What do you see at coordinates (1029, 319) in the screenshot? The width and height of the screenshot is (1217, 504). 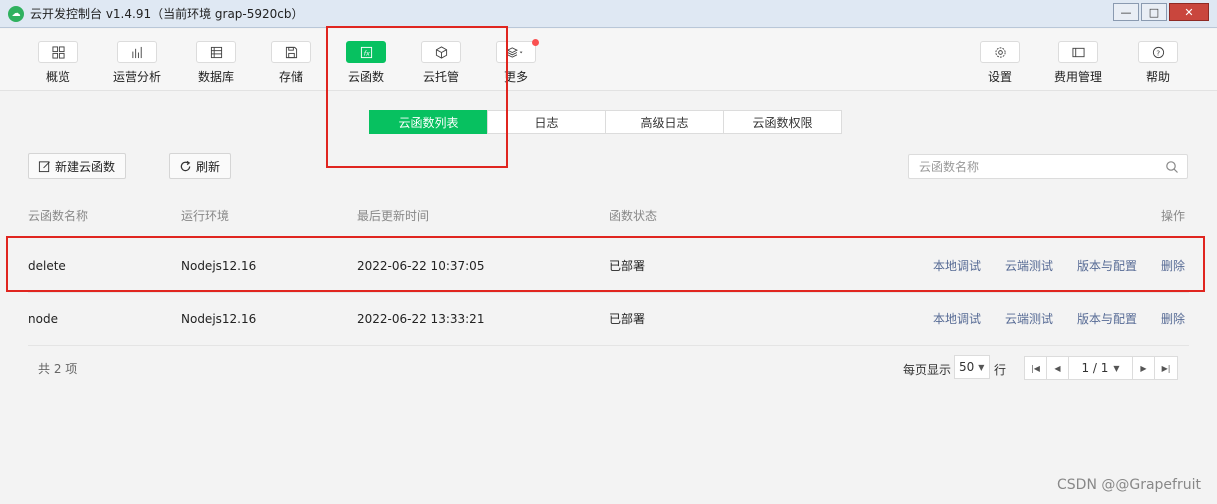 I see `cloud-test-link: 云端测试` at bounding box center [1029, 319].